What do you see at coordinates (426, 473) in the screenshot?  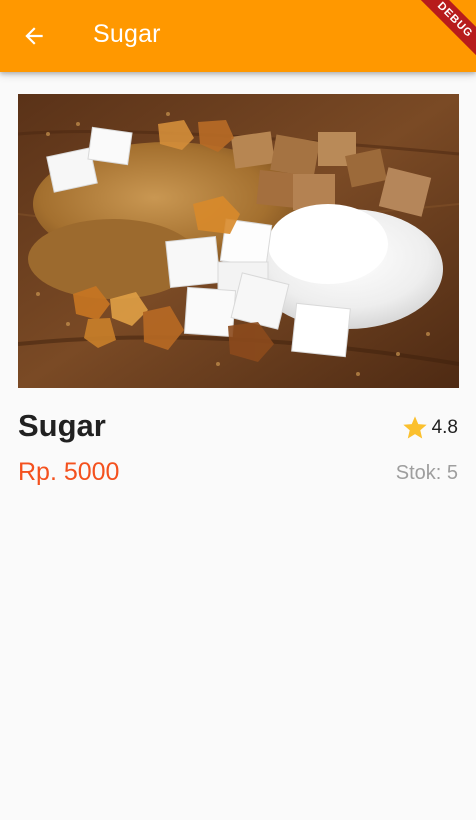 I see `product-stock: Stok: 5` at bounding box center [426, 473].